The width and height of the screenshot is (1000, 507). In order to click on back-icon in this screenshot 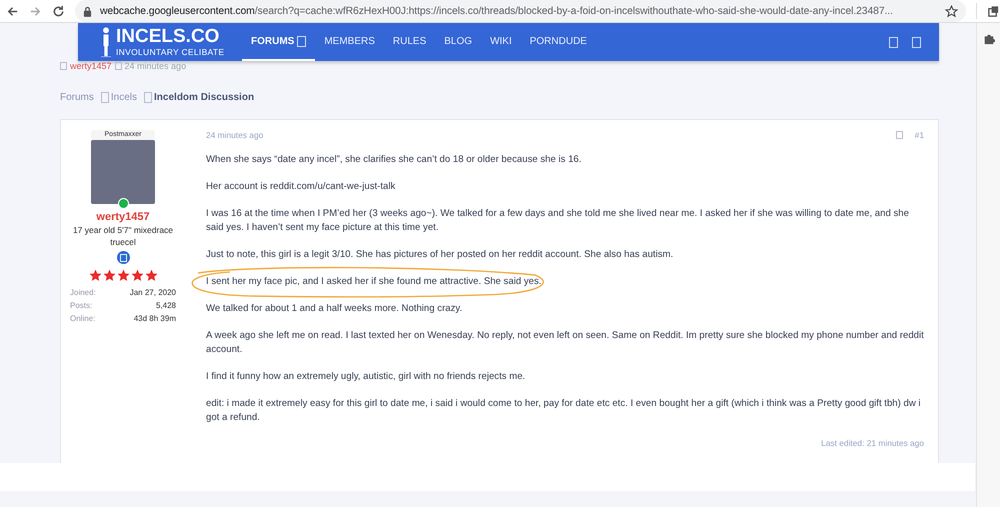, I will do `click(12, 11)`.